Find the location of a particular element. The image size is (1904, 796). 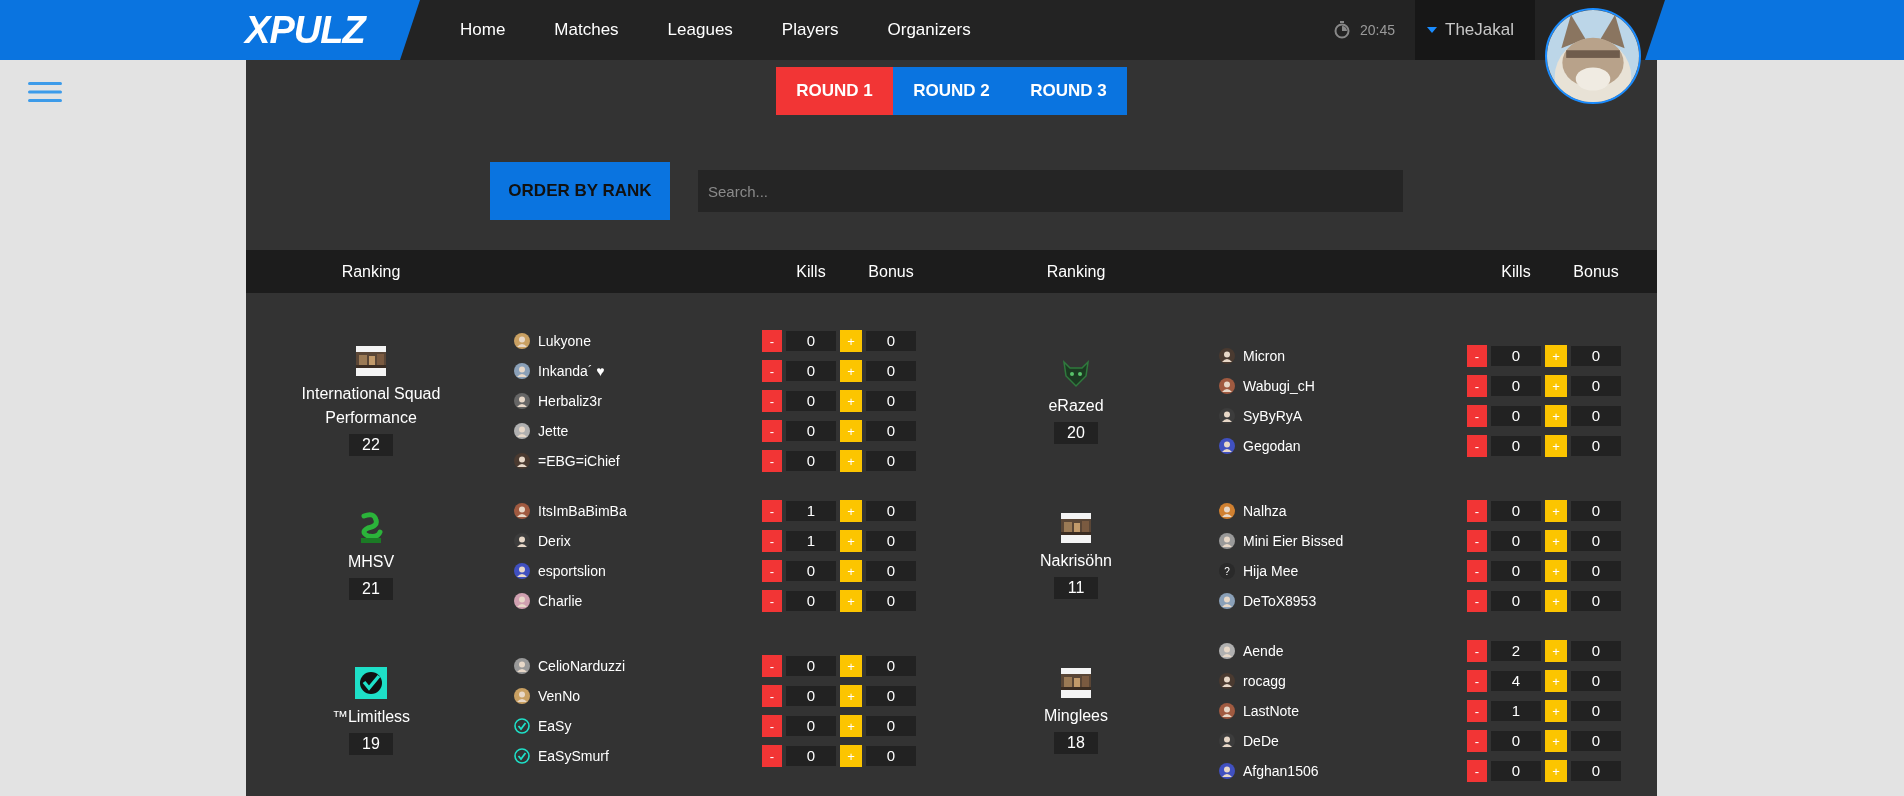

nav-link: Organizers is located at coordinates (929, 30).